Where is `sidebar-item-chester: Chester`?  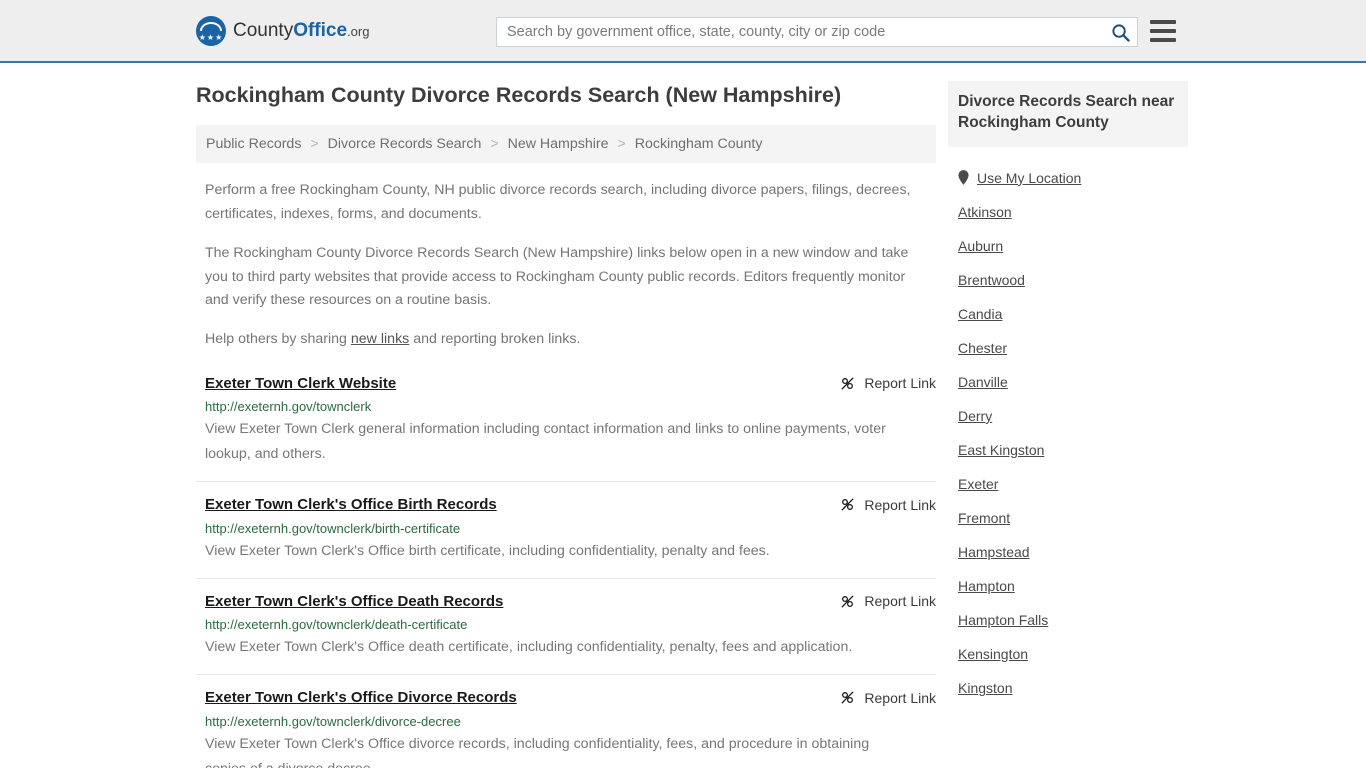 sidebar-item-chester: Chester is located at coordinates (1068, 348).